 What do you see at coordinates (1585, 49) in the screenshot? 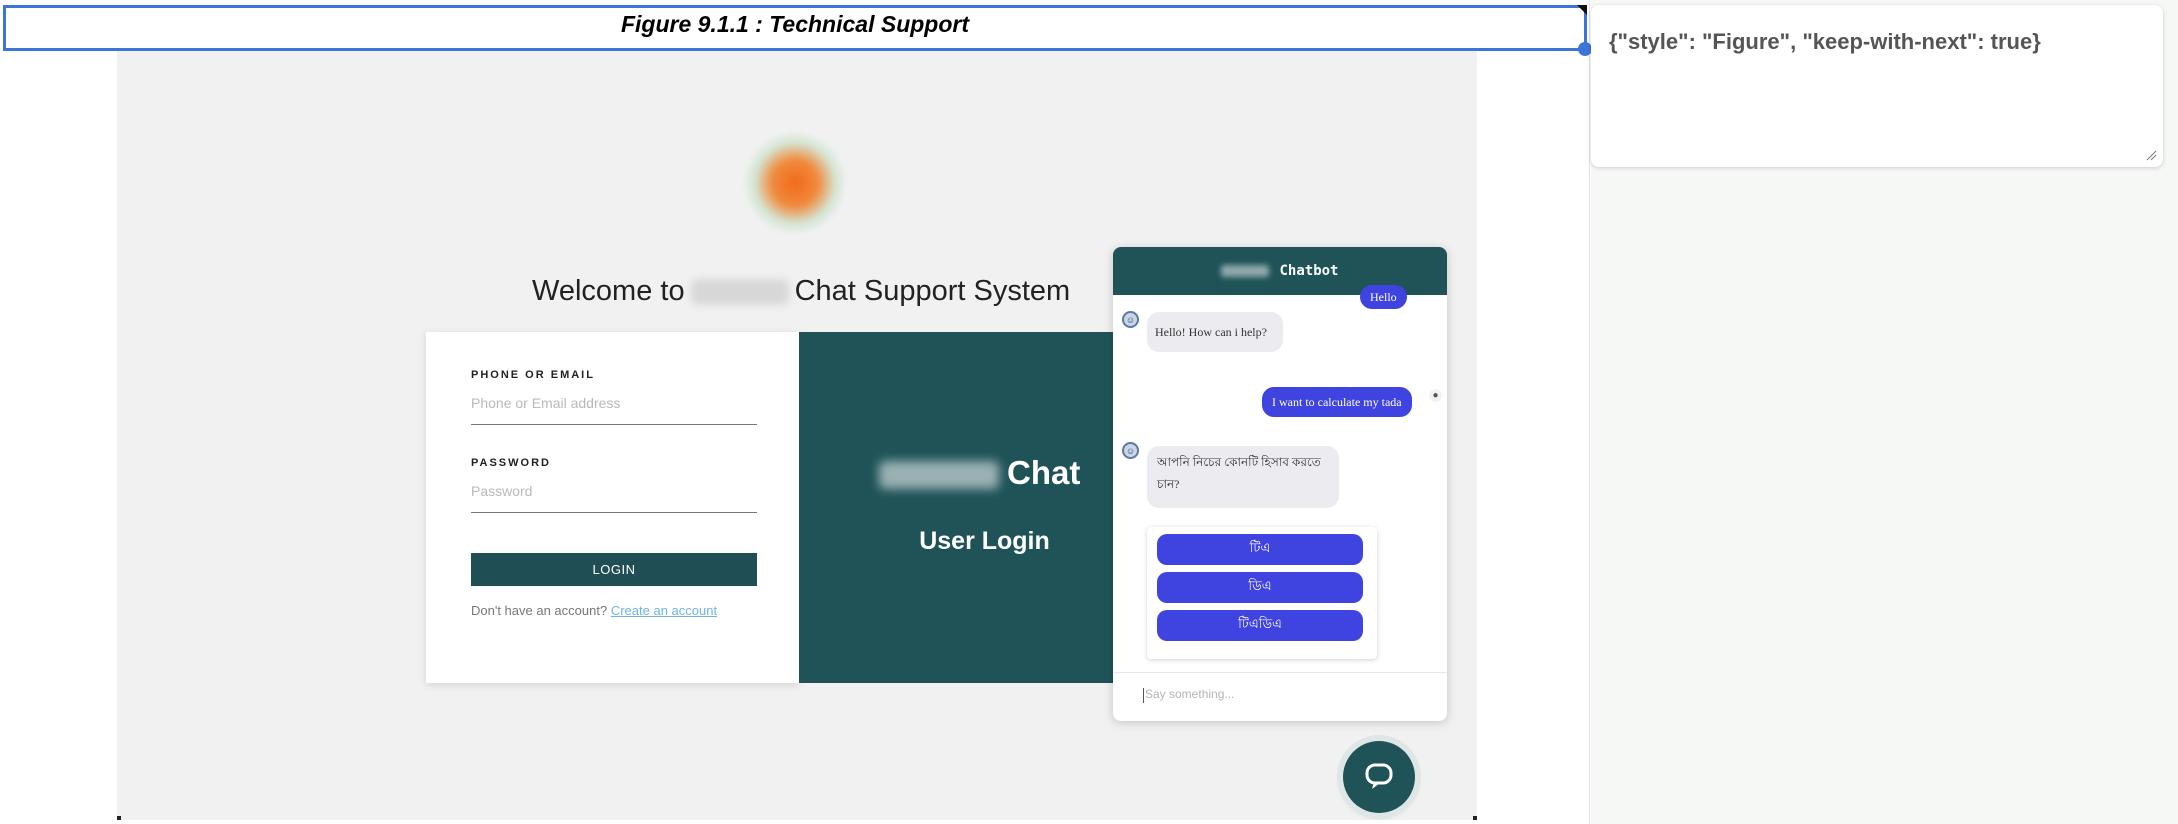
I see `block-resize-handle` at bounding box center [1585, 49].